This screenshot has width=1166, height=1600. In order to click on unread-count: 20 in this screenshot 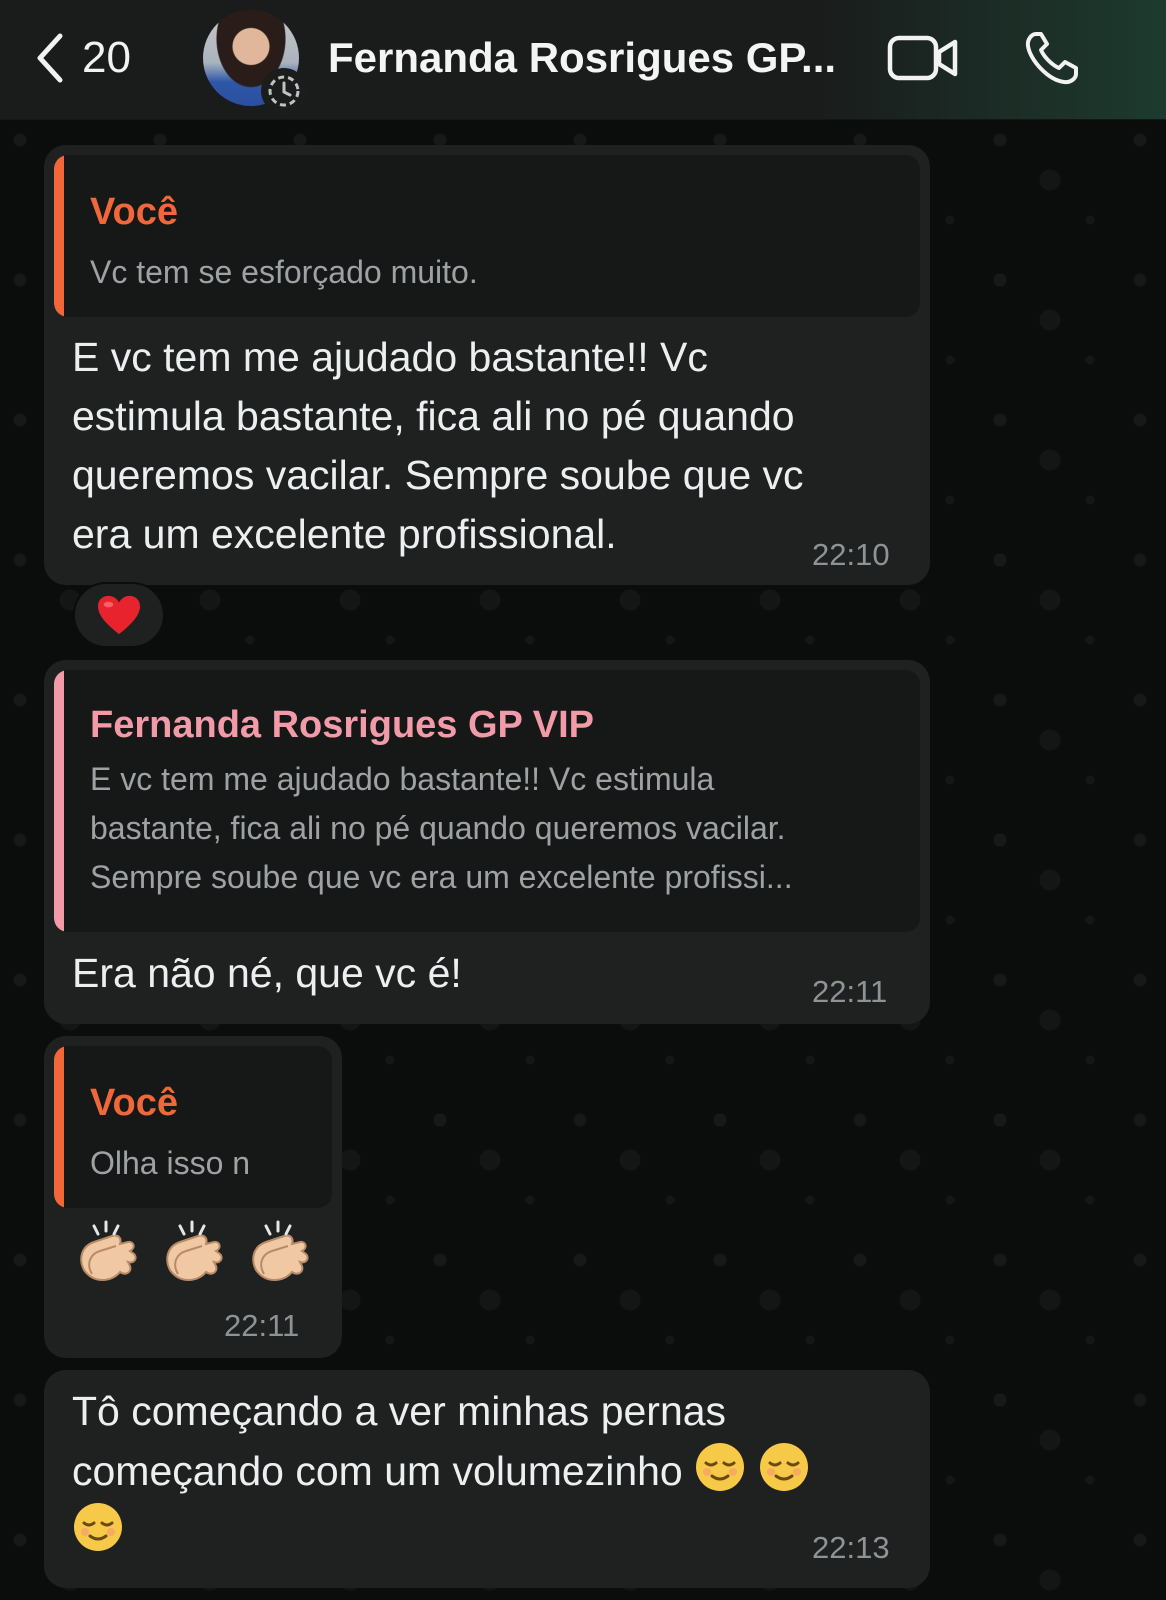, I will do `click(106, 57)`.